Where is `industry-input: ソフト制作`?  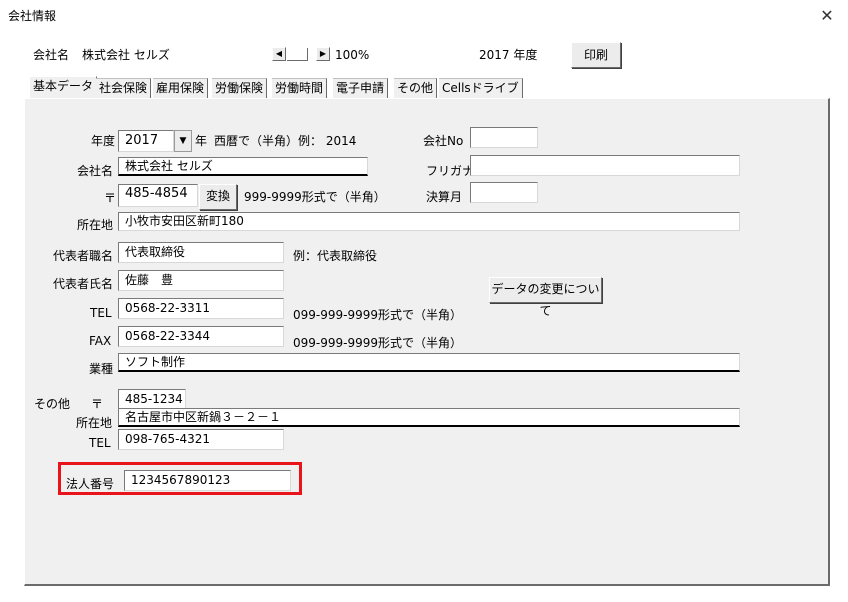
industry-input: ソフト制作 is located at coordinates (429, 362).